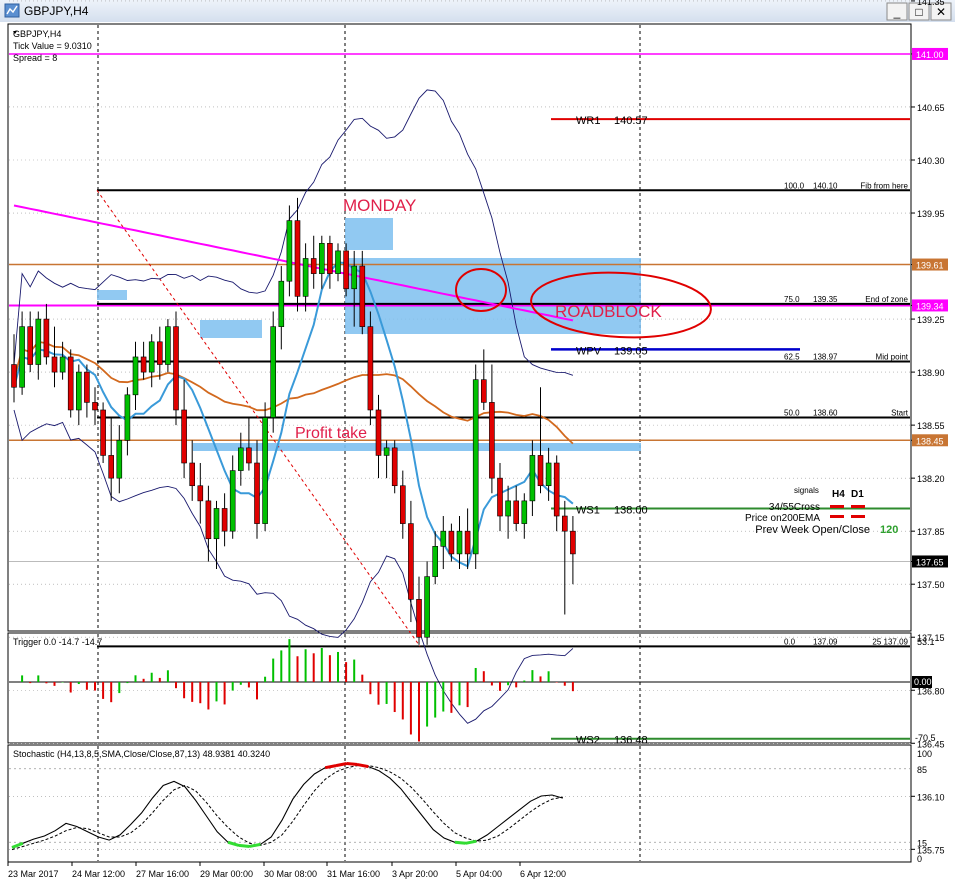  I want to click on close-icon: ✕, so click(941, 12).